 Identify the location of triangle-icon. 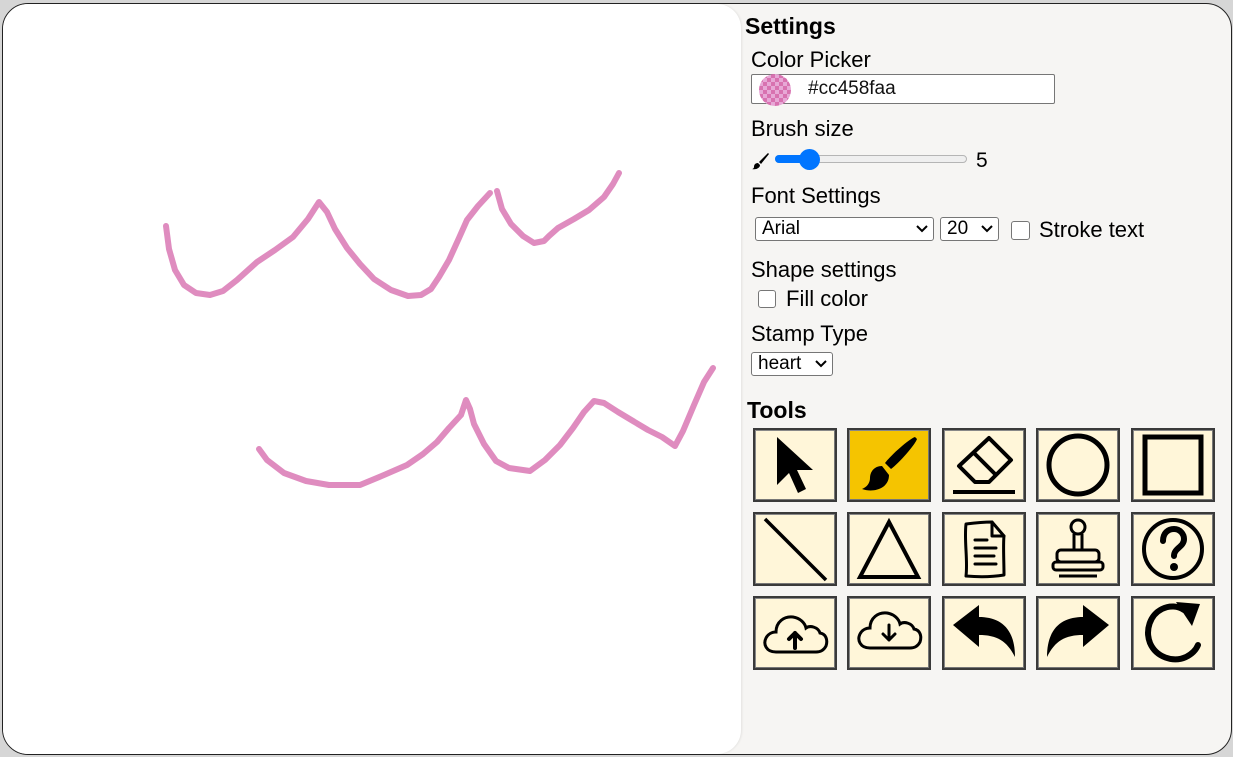
(889, 548).